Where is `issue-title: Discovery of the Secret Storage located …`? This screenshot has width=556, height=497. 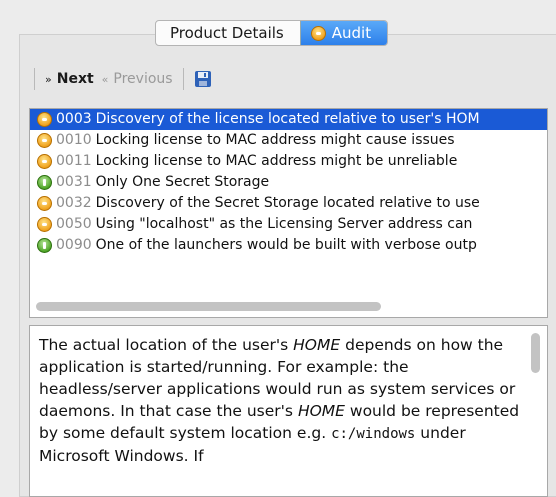
issue-title: Discovery of the Secret Storage located … is located at coordinates (287, 203).